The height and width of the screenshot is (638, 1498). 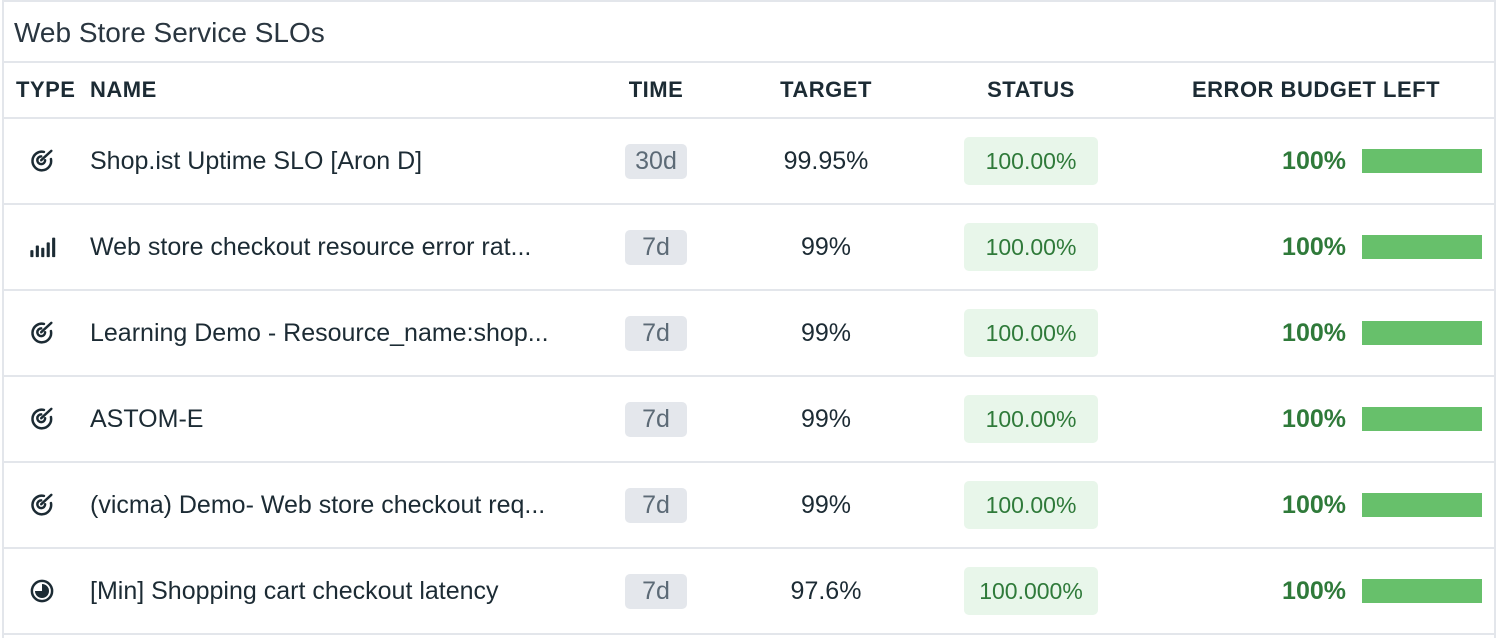 What do you see at coordinates (1031, 90) in the screenshot?
I see `column-header-status: STATUS` at bounding box center [1031, 90].